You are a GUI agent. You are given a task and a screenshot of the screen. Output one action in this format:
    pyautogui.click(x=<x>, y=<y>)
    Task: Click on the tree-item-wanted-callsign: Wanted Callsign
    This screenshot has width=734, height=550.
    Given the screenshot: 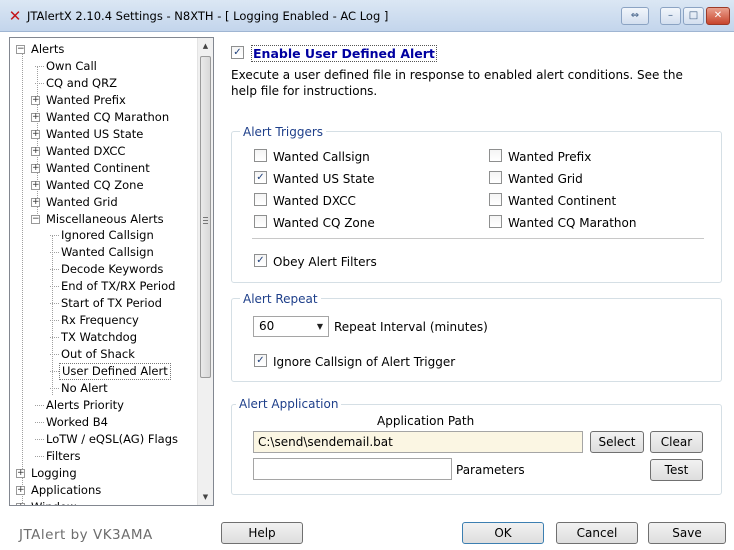 What is the action you would take?
    pyautogui.click(x=103, y=252)
    